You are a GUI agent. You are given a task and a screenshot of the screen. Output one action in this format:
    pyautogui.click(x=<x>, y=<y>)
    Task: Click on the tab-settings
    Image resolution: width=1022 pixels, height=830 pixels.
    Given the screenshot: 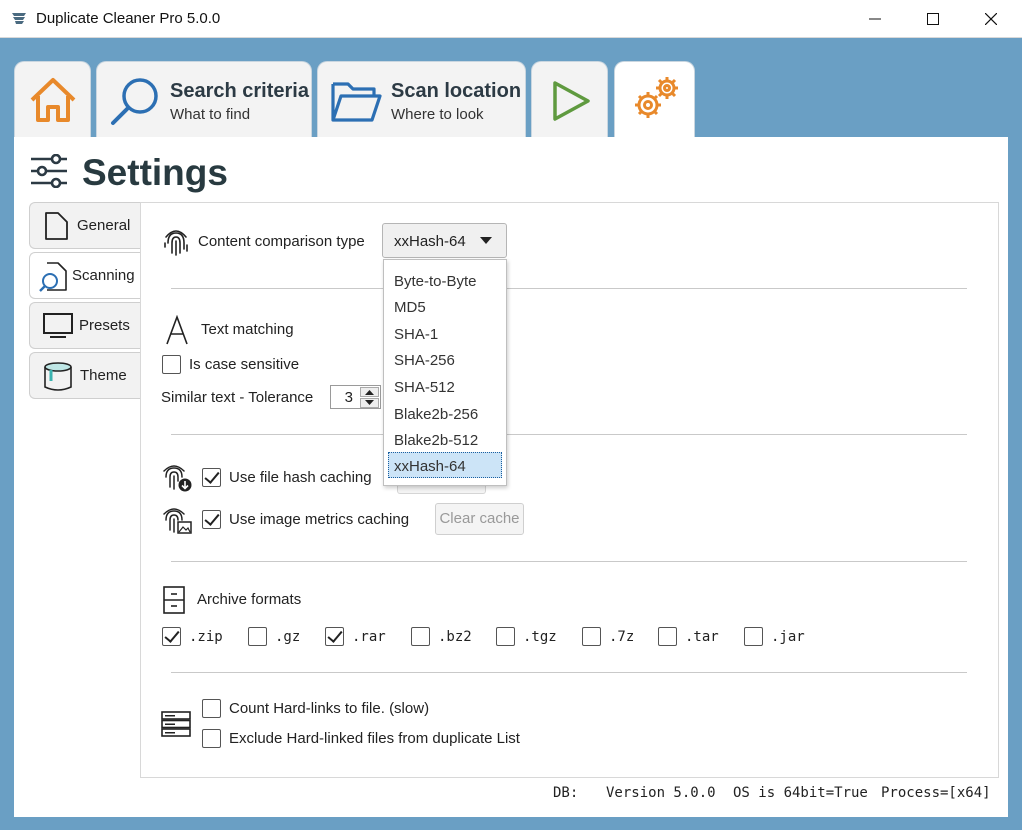 What is the action you would take?
    pyautogui.click(x=654, y=100)
    